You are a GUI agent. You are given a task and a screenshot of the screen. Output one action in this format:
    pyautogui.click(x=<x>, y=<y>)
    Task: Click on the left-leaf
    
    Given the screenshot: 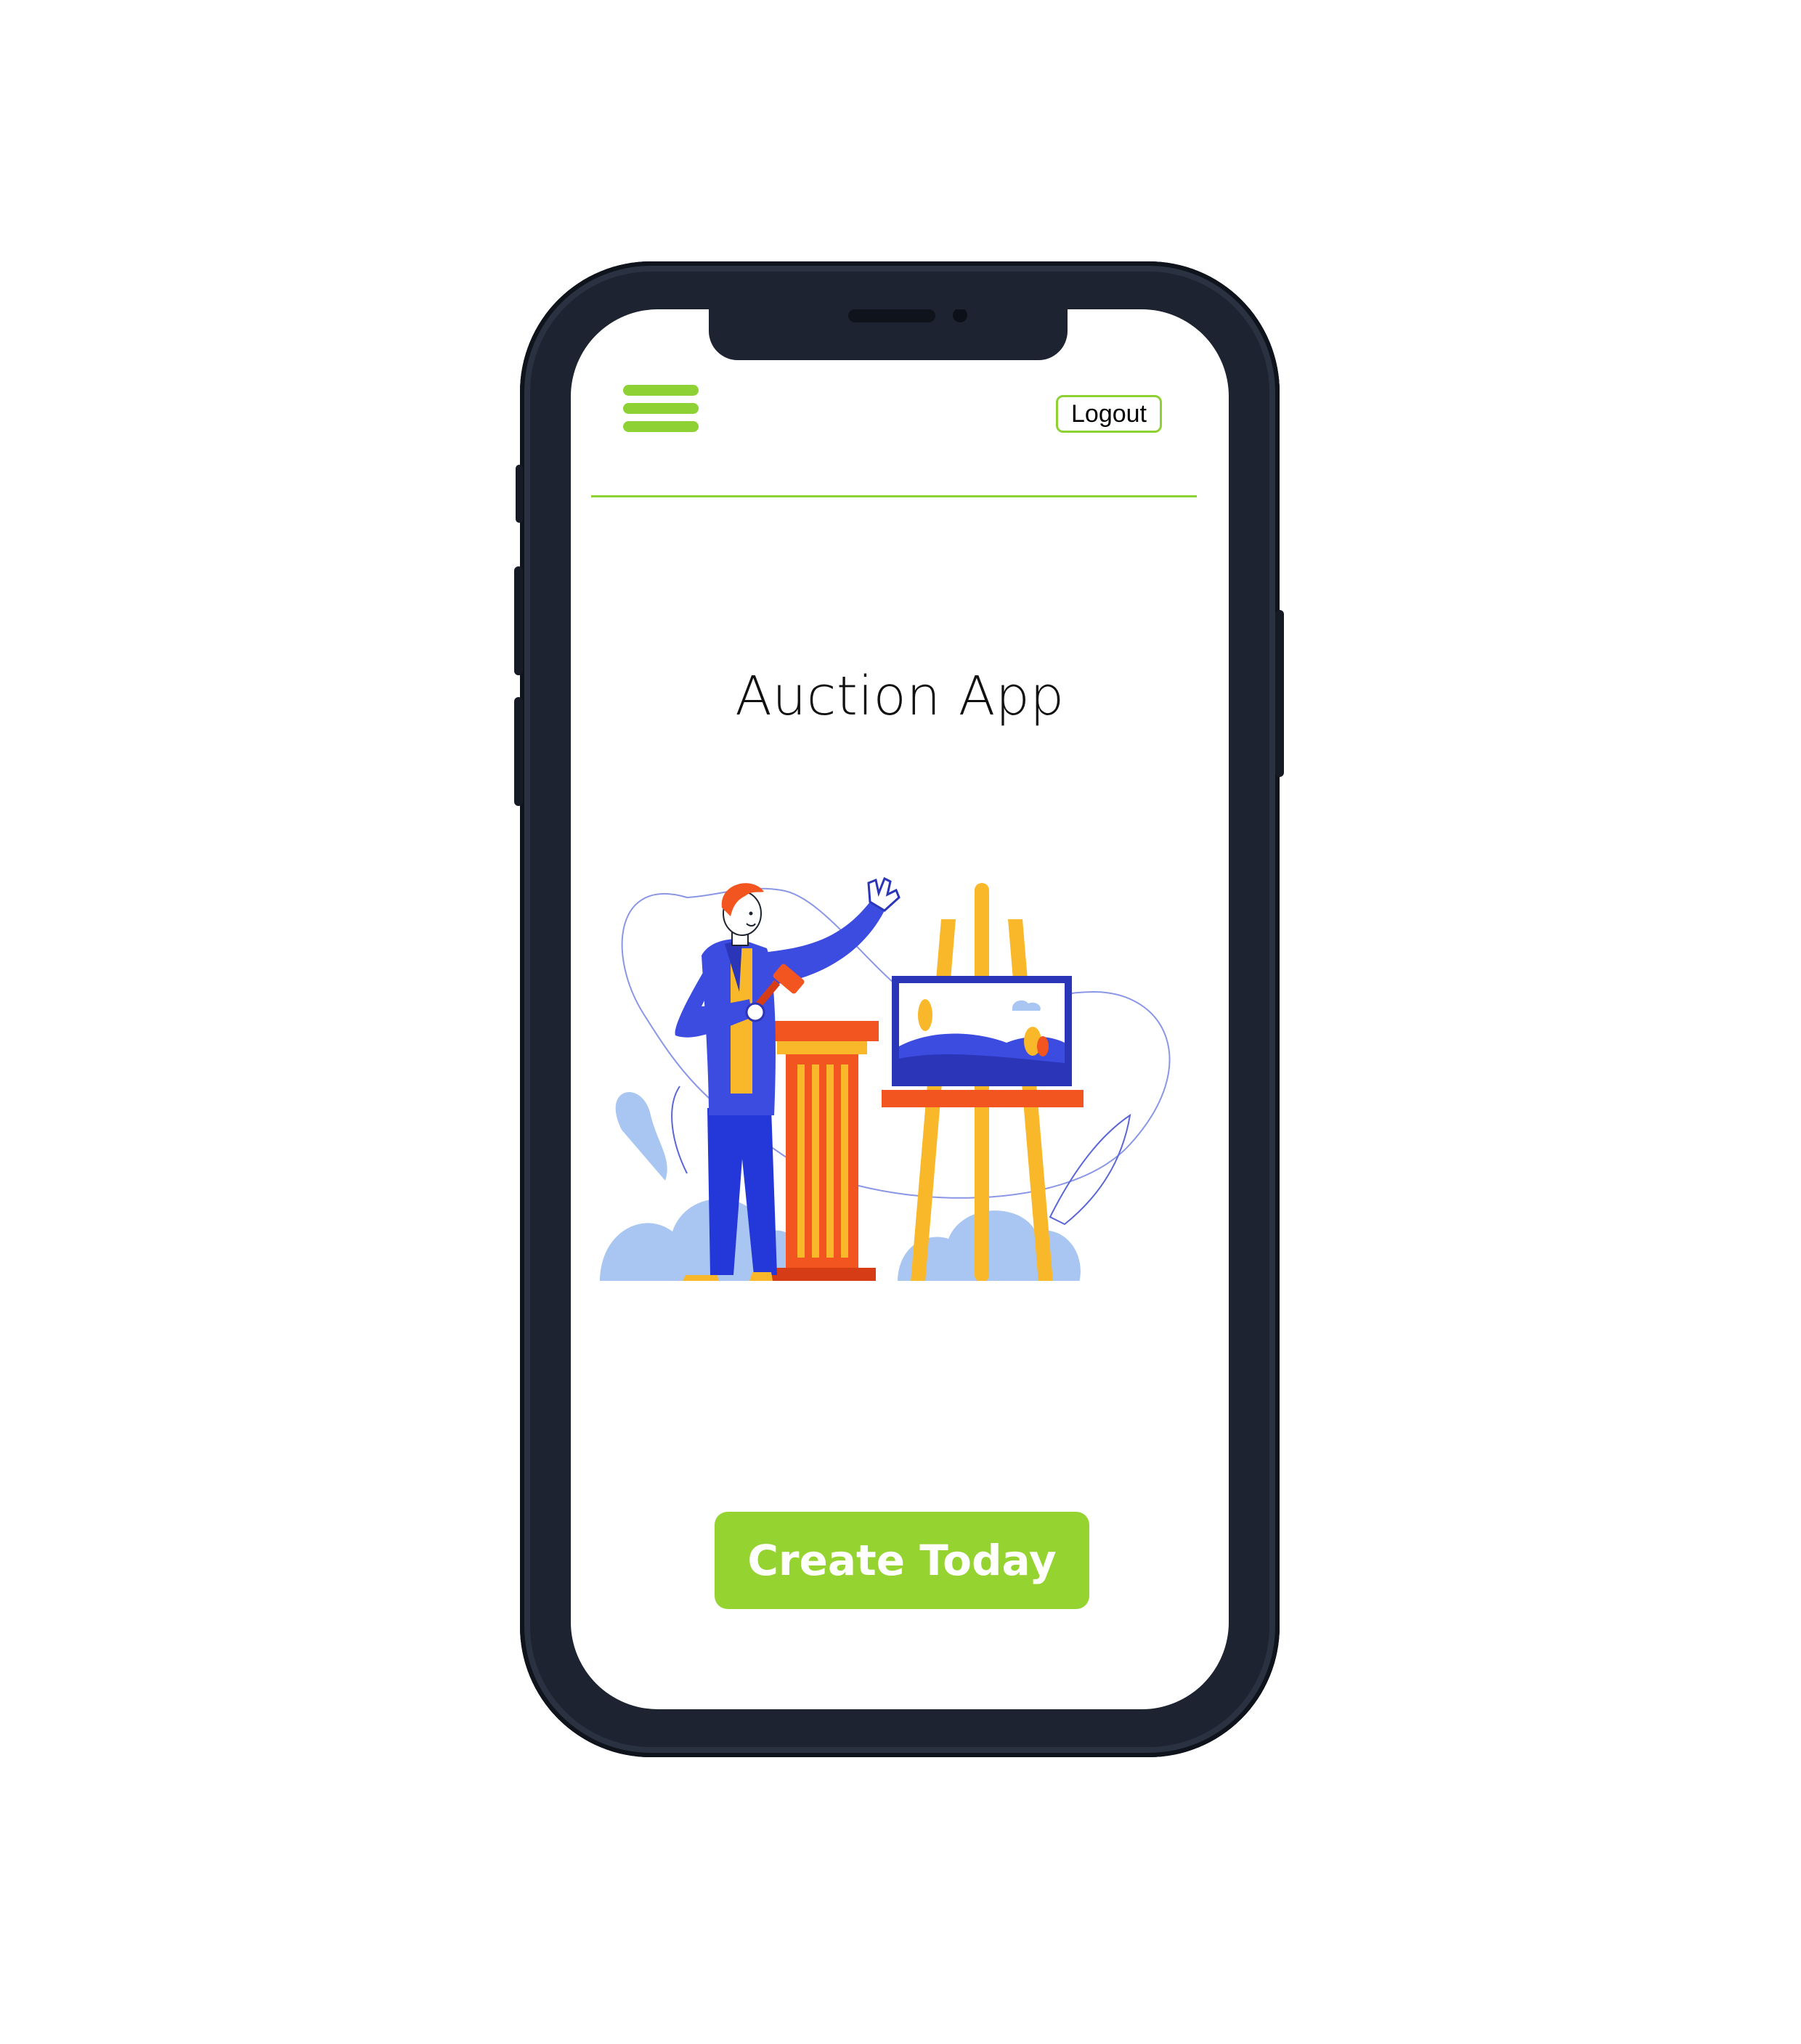 What is the action you would take?
    pyautogui.click(x=641, y=1136)
    